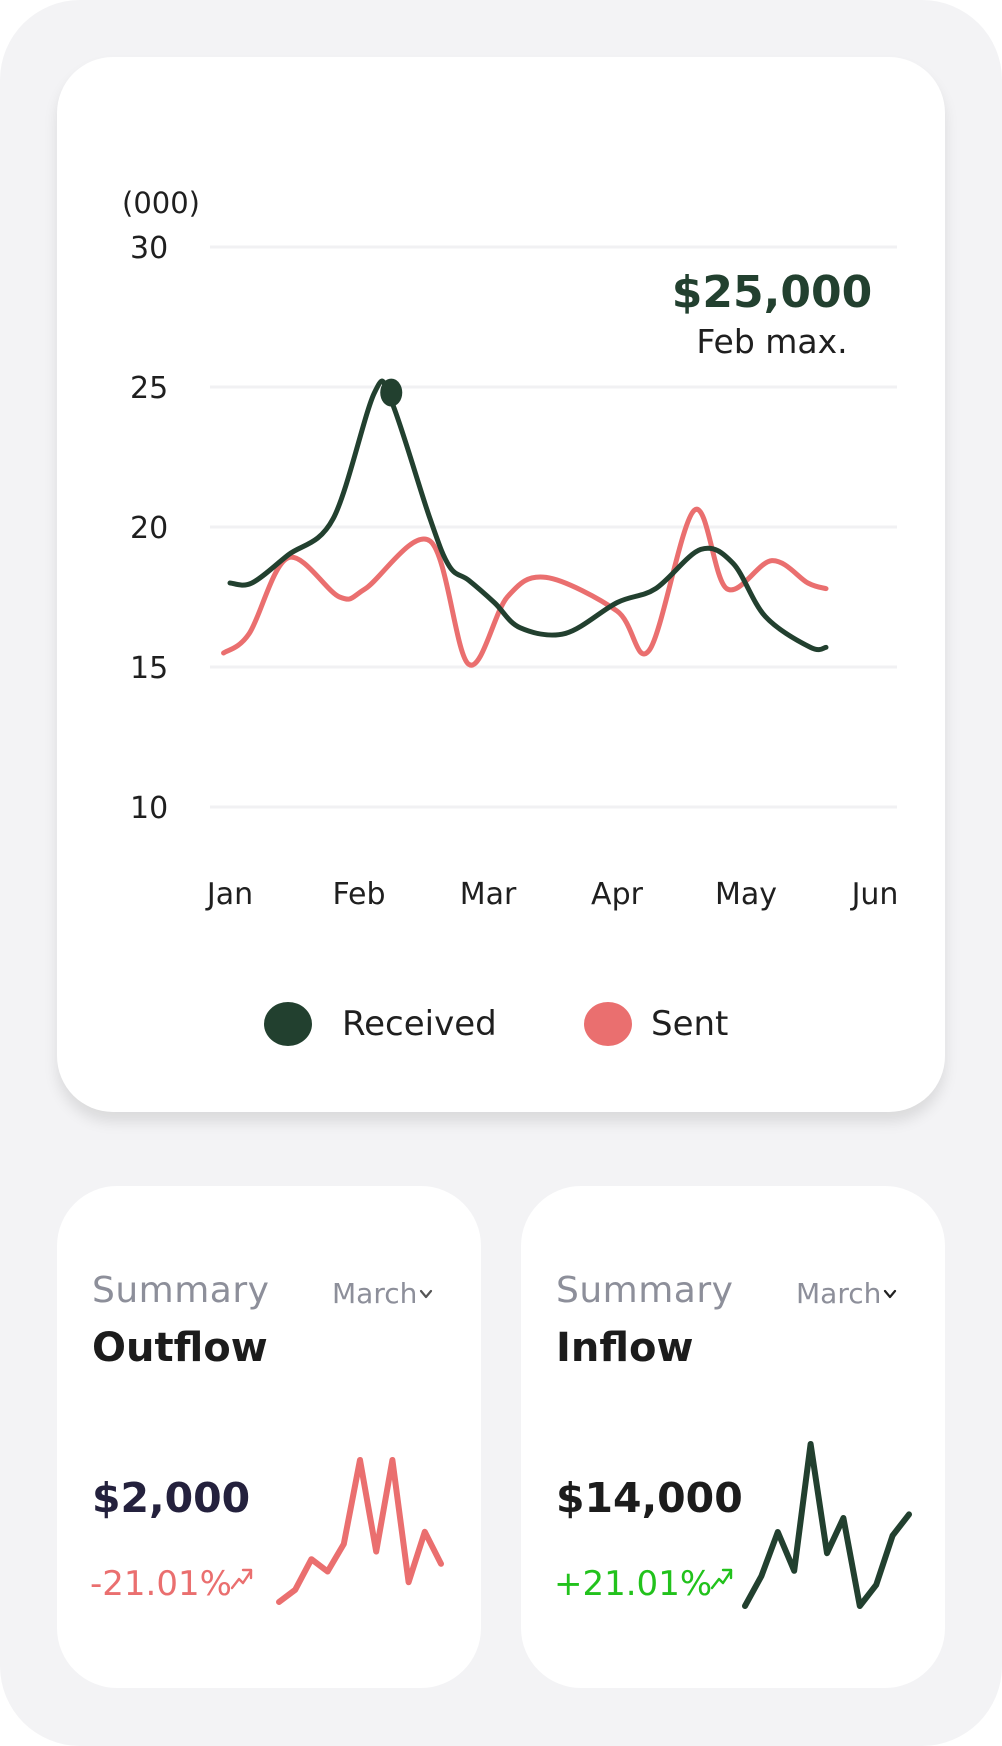 This screenshot has width=1002, height=1746. What do you see at coordinates (149, 388) in the screenshot?
I see `y-tick-label: 25` at bounding box center [149, 388].